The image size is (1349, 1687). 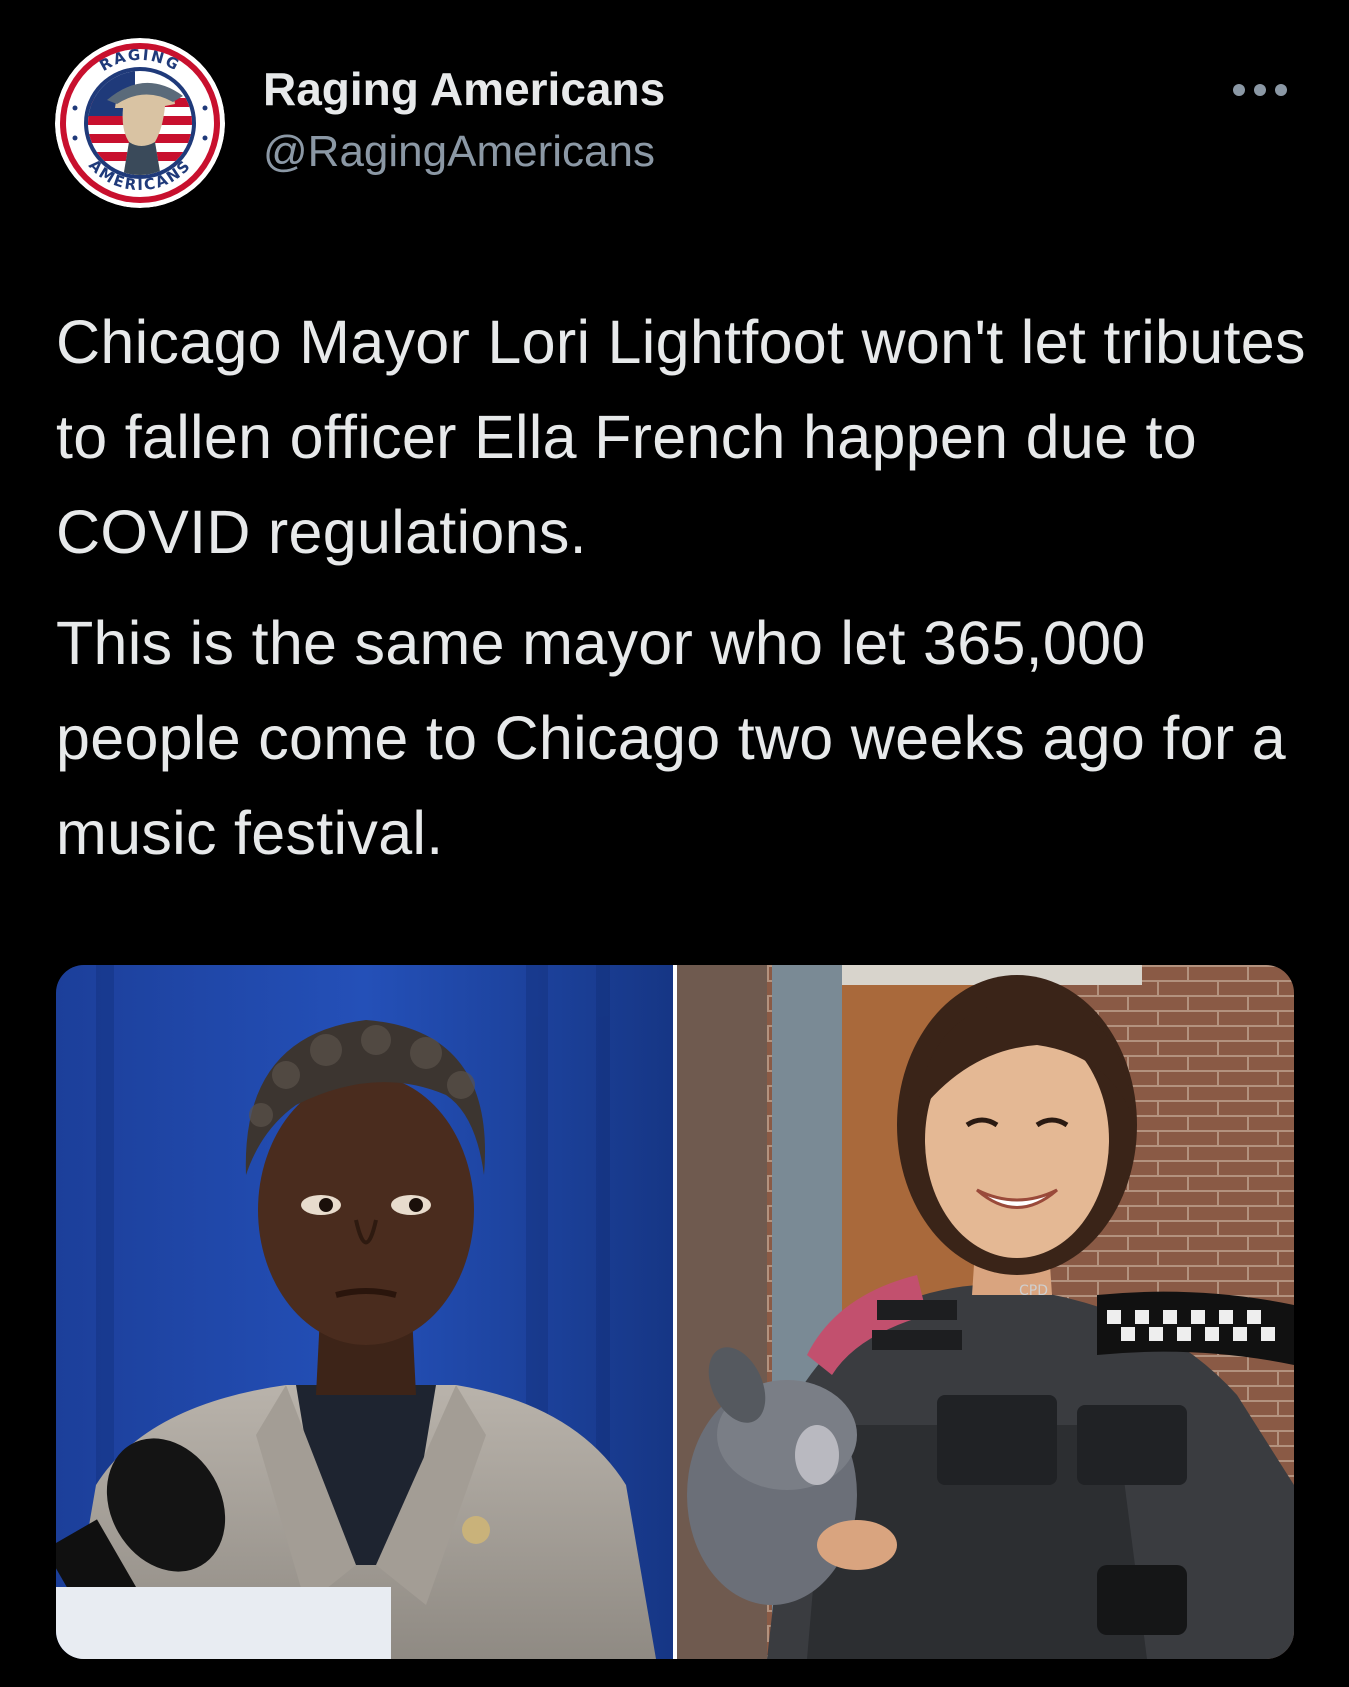 I want to click on avatar: RAGING AMERICANS, so click(x=140, y=123).